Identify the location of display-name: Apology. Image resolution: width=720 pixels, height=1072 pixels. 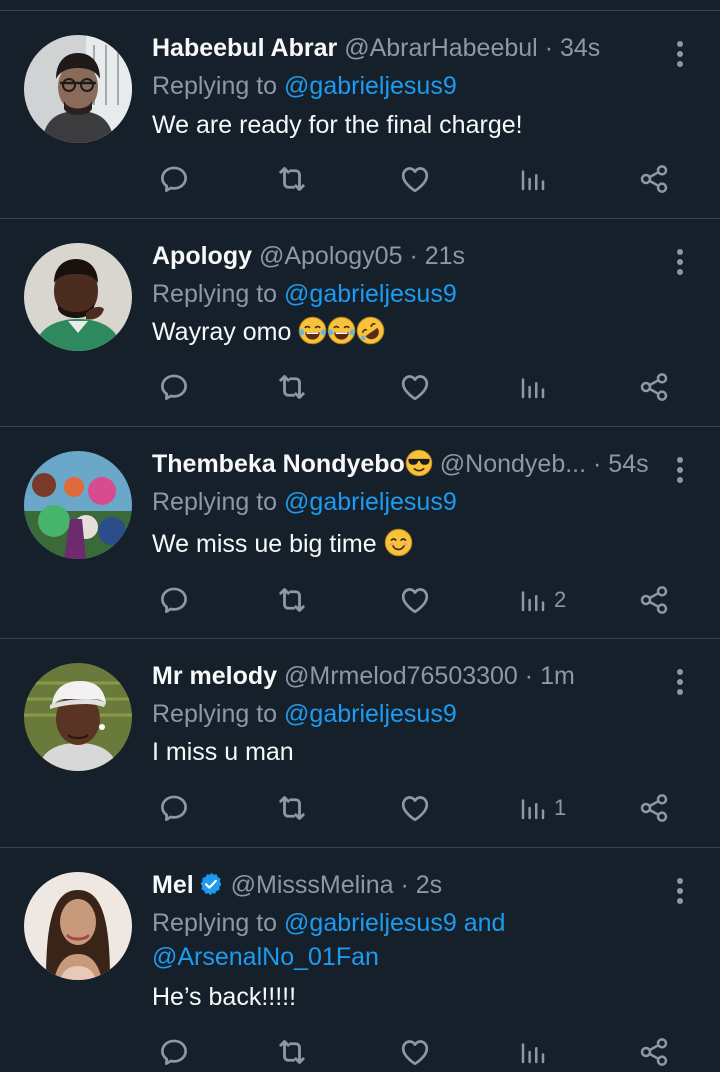
(202, 256).